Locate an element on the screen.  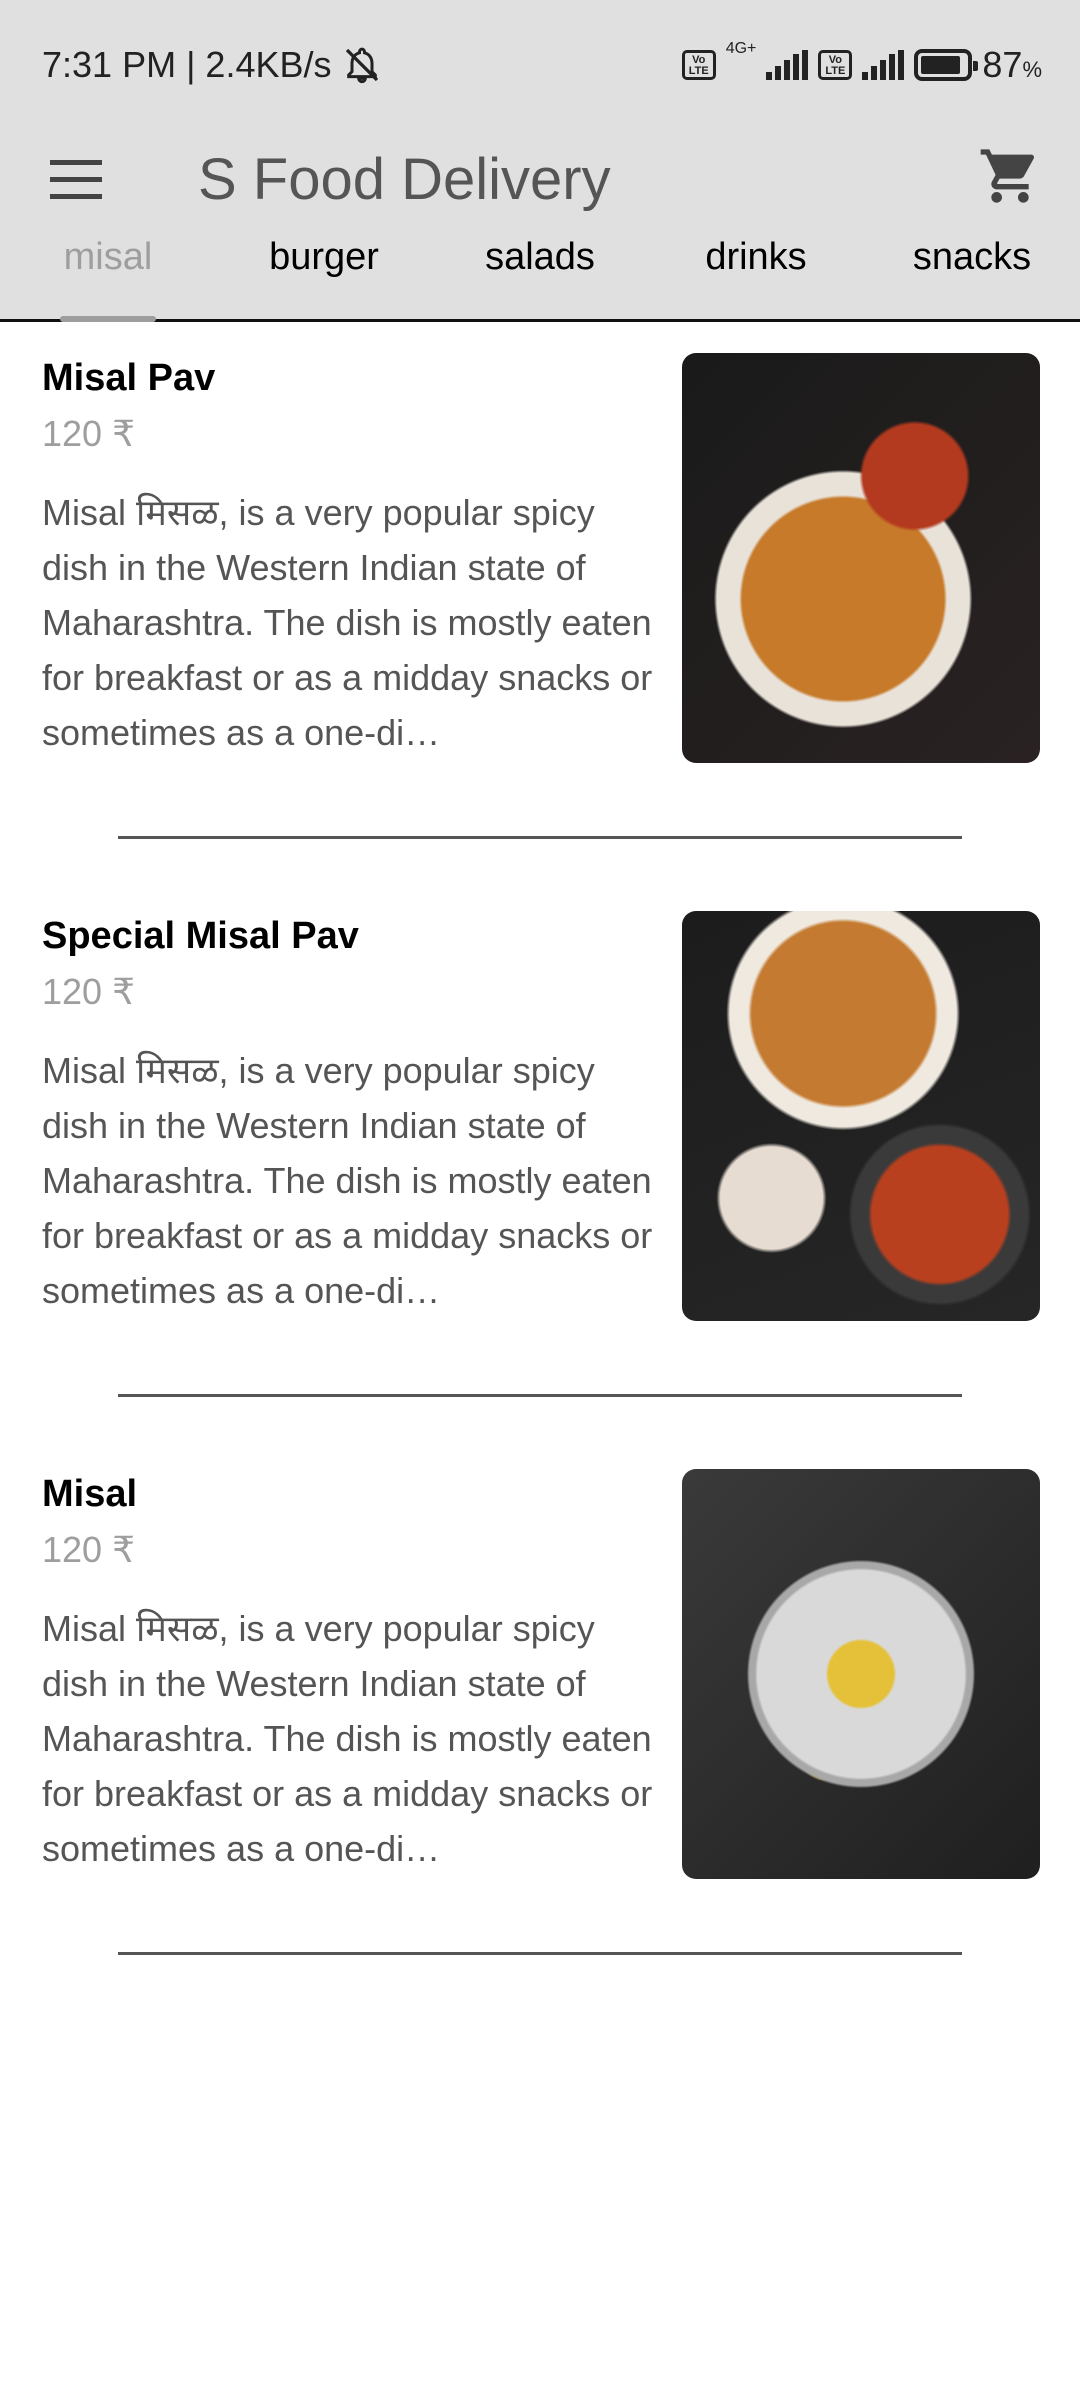
status-bar: 7:31 PM | 2.4KB/s Vo LTE 4G+ Vo LTE 87% is located at coordinates (540, 65).